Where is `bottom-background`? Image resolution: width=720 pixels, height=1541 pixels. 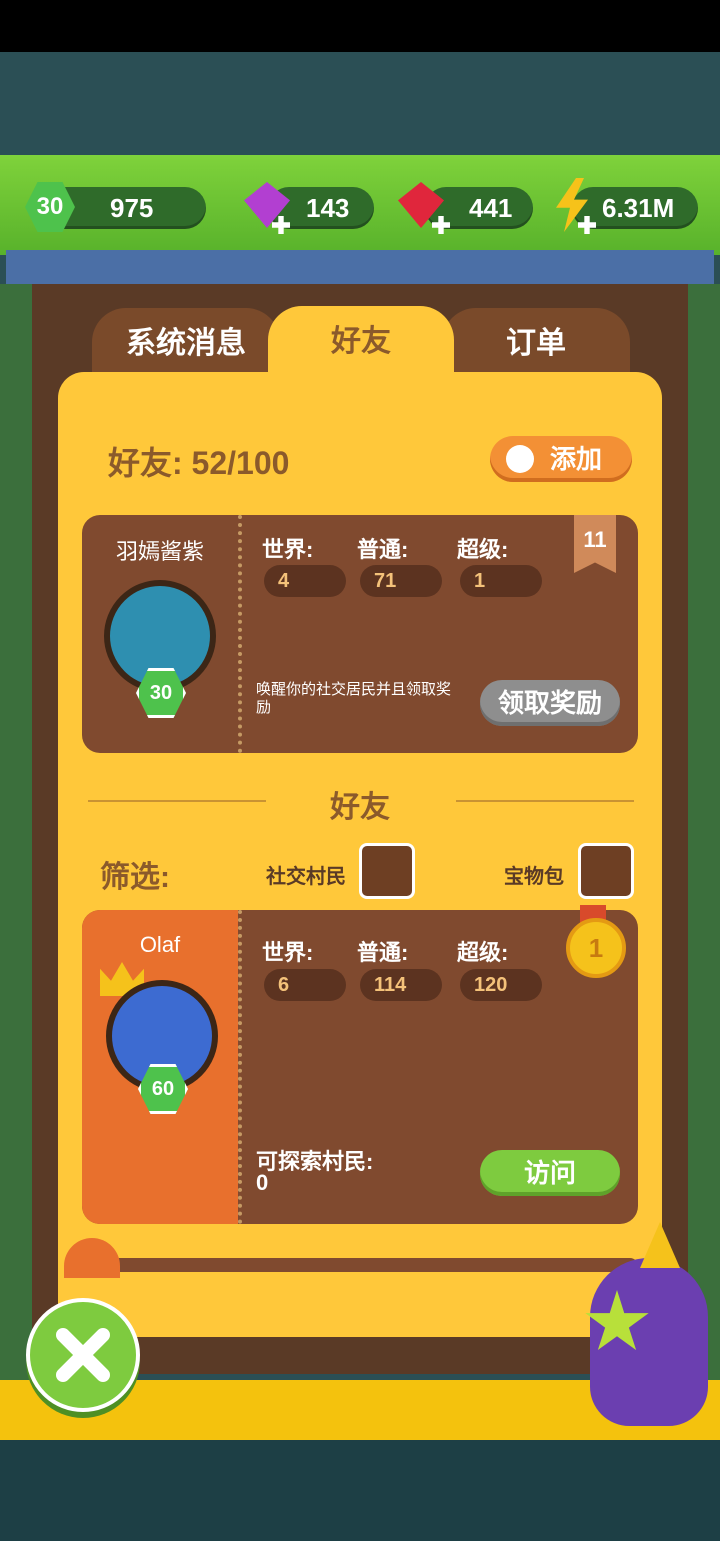 bottom-background is located at coordinates (360, 1490).